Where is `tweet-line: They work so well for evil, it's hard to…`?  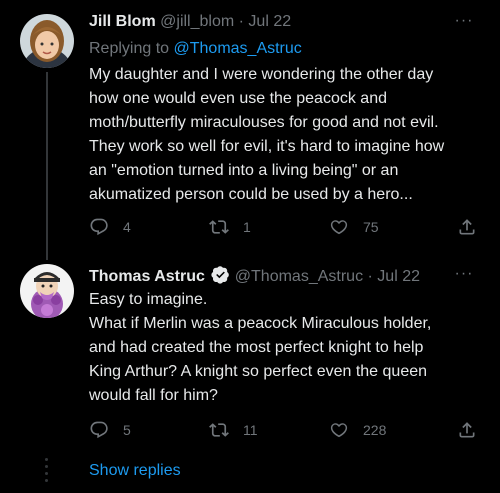 tweet-line: They work so well for evil, it's hard to… is located at coordinates (267, 146).